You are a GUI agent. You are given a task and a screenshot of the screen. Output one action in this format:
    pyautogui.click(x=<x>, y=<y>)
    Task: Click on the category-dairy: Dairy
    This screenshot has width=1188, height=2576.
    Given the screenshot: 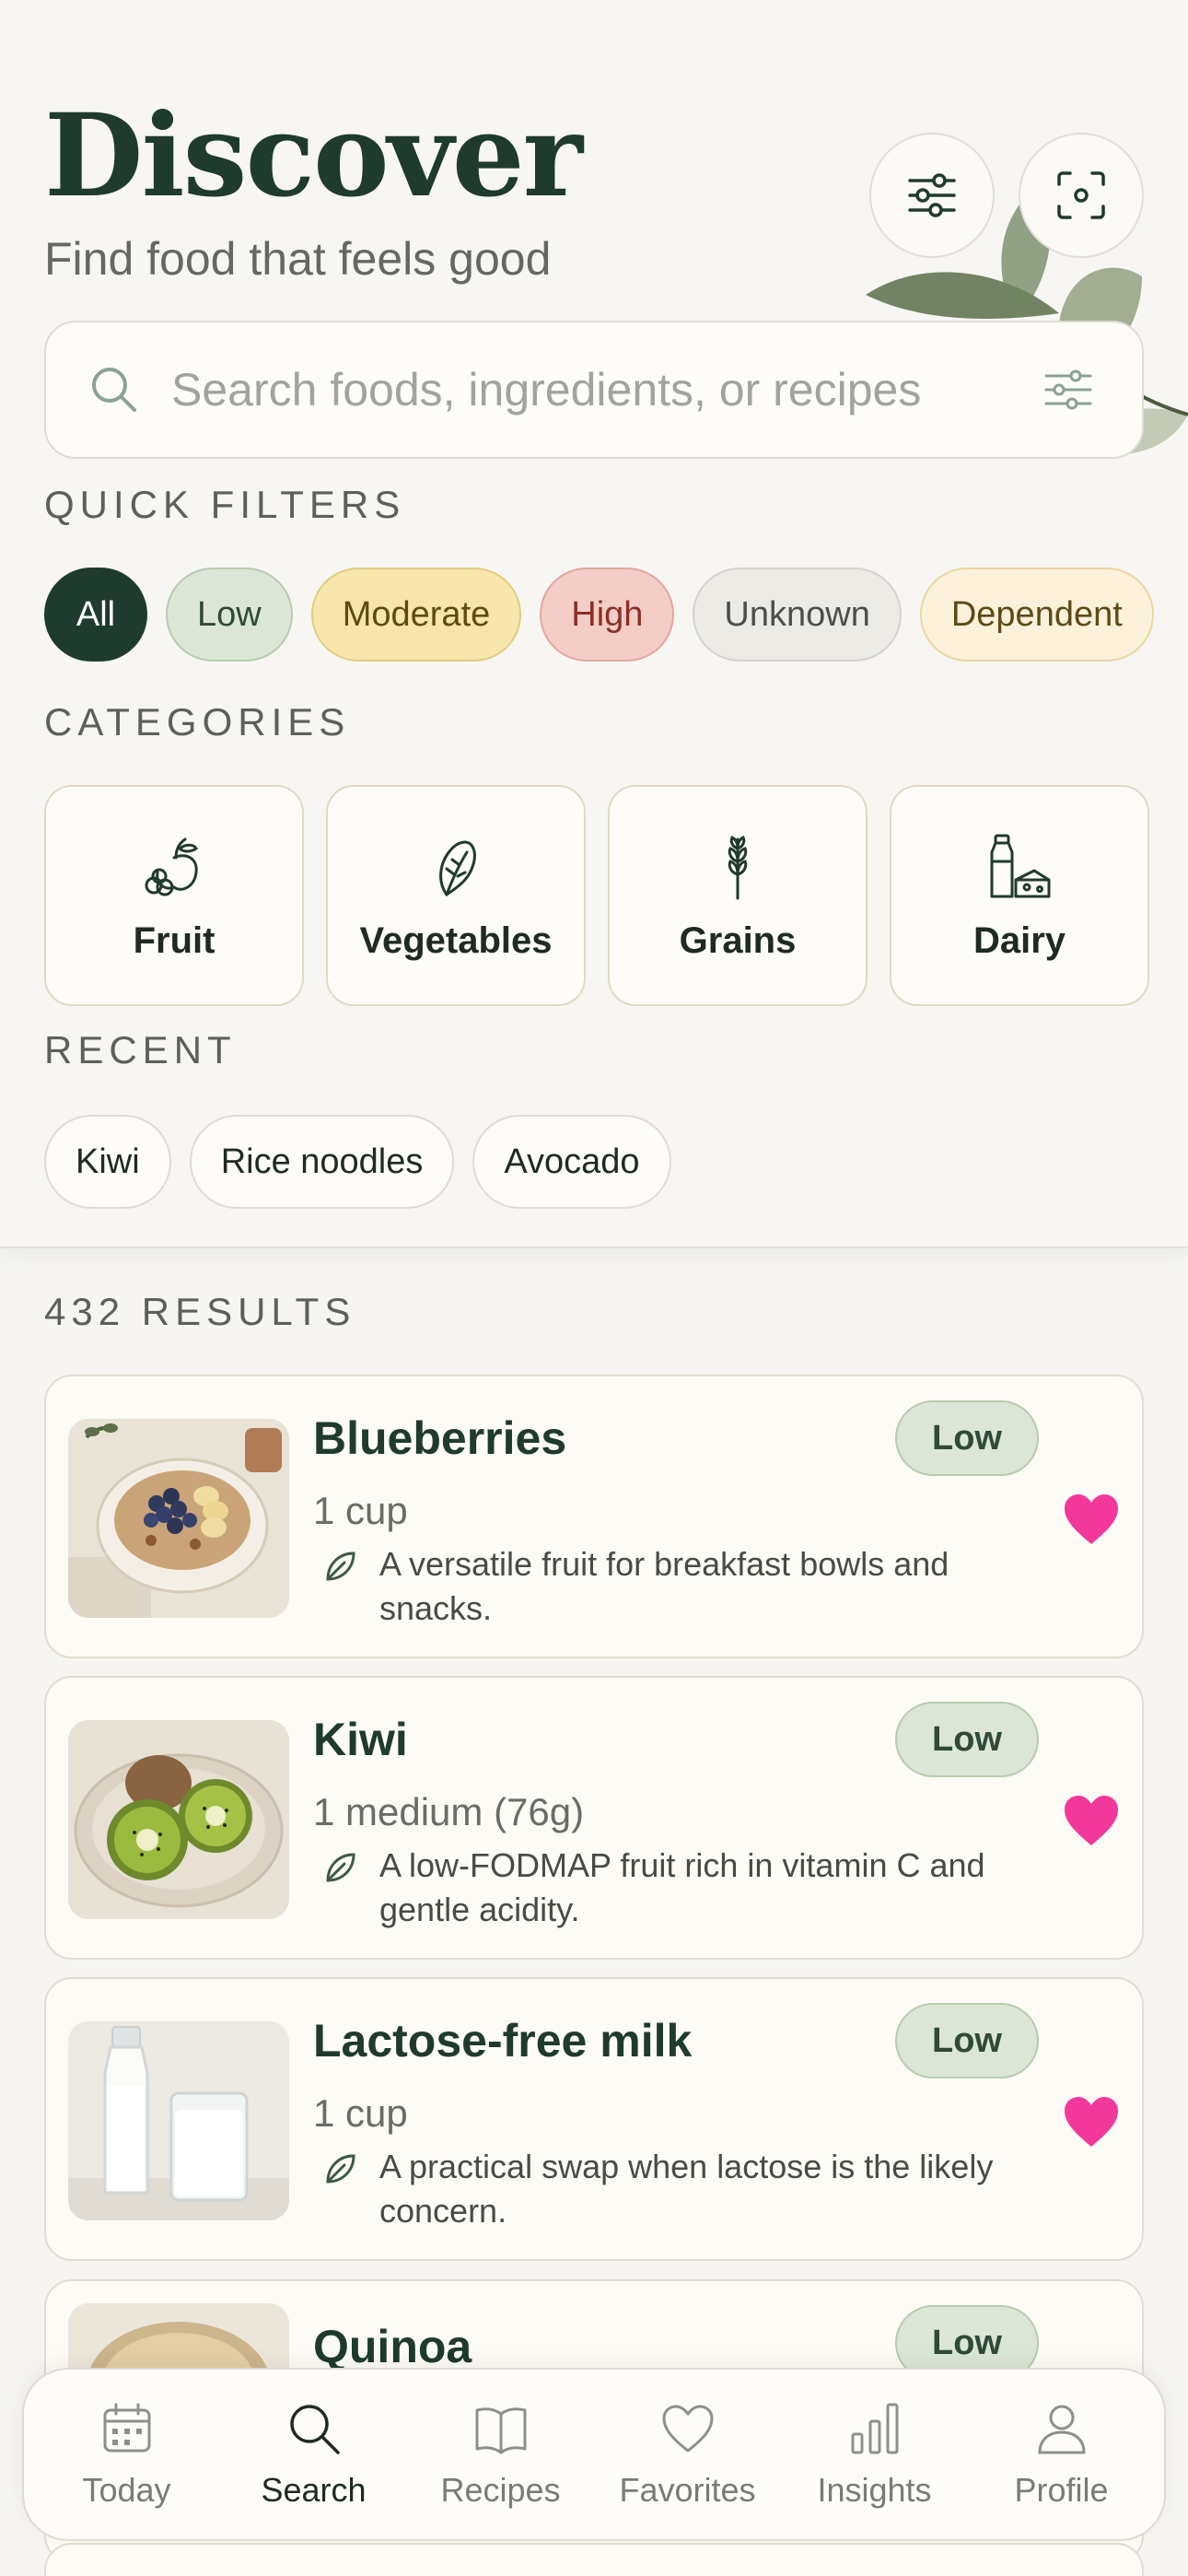 What is the action you would take?
    pyautogui.click(x=1019, y=895)
    